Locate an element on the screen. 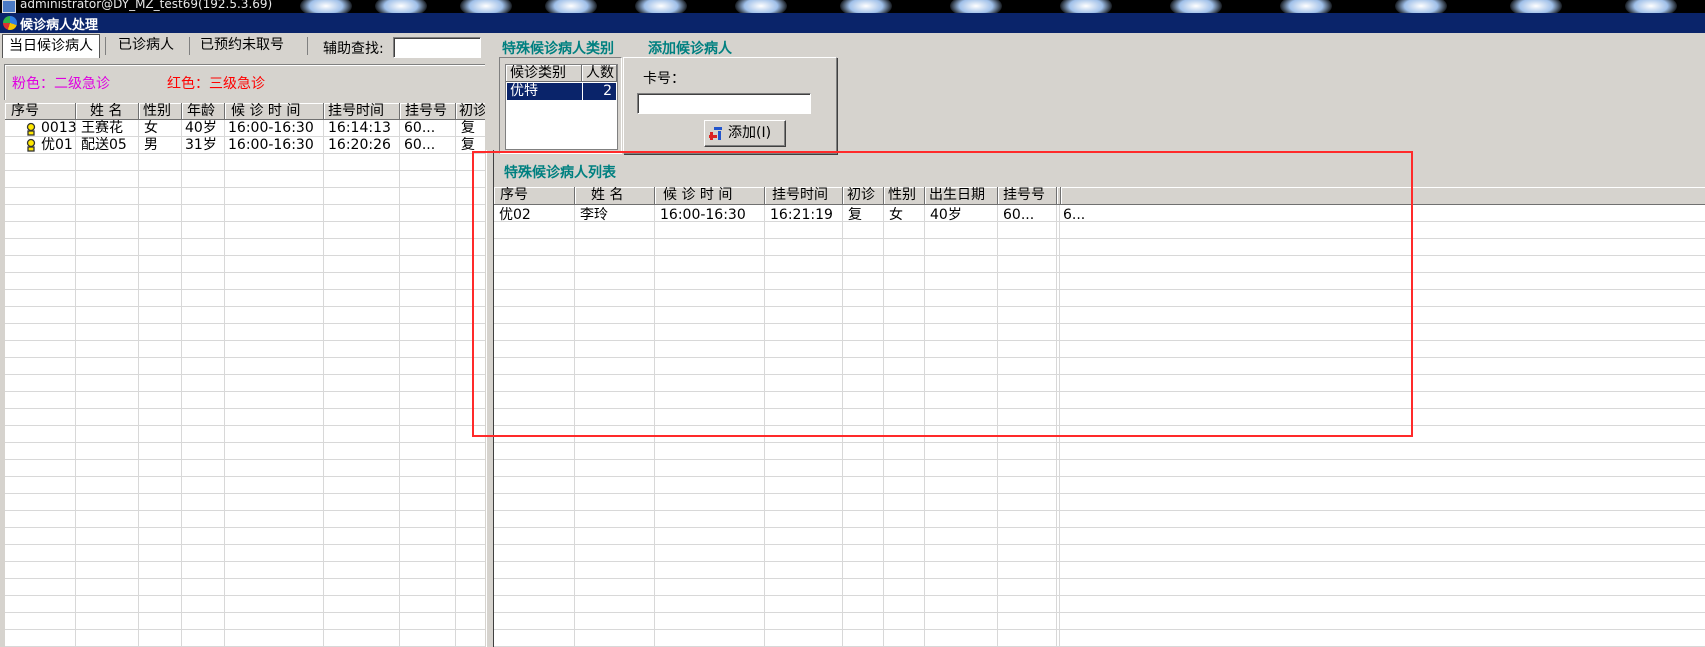  header-cell: 性别 is located at coordinates (160, 111).